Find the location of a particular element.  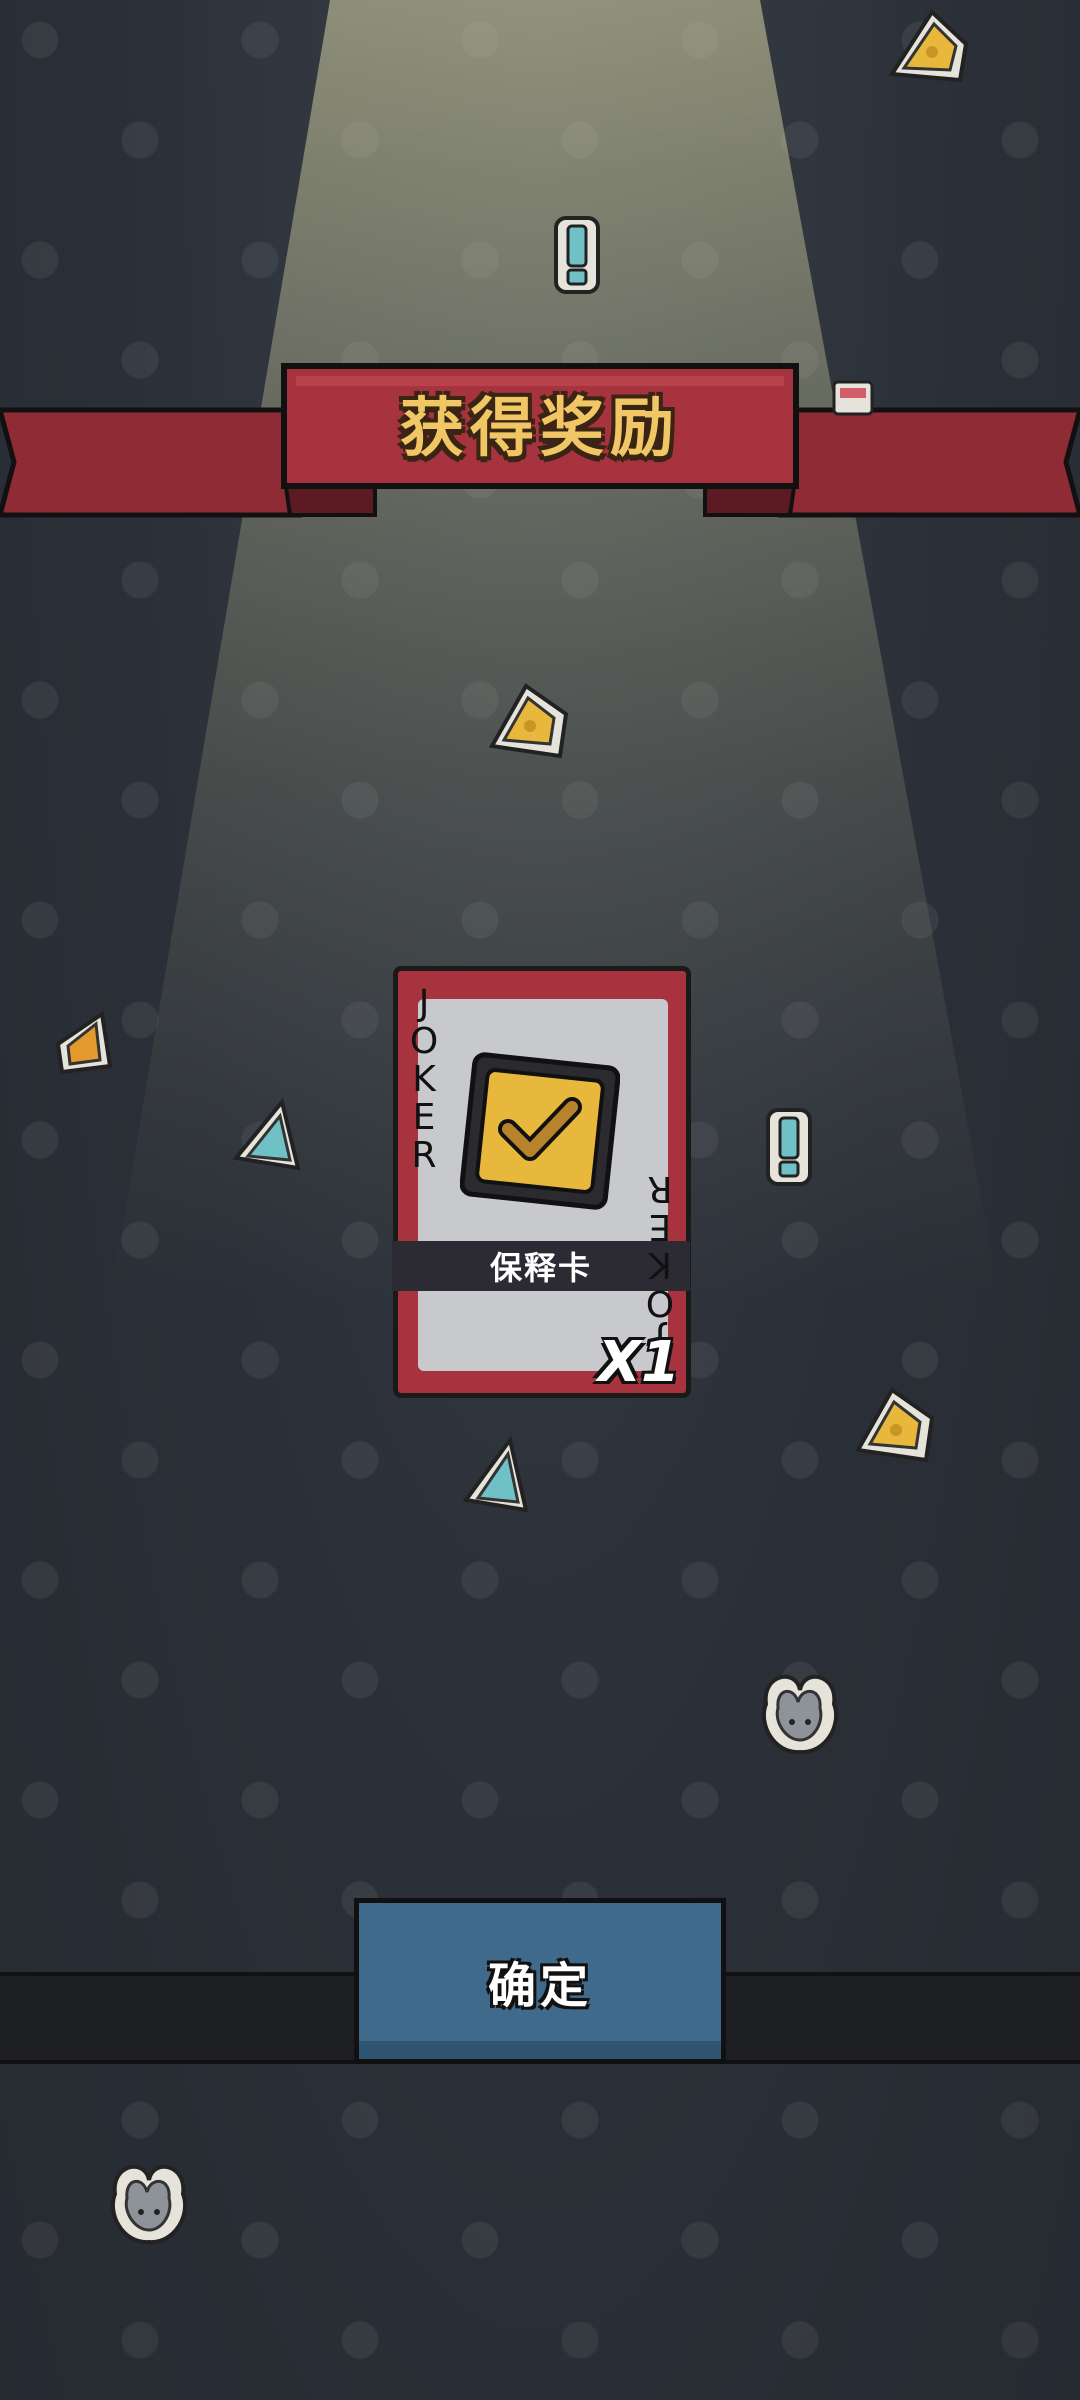

reward-quantity: X1 is located at coordinates (638, 1362).